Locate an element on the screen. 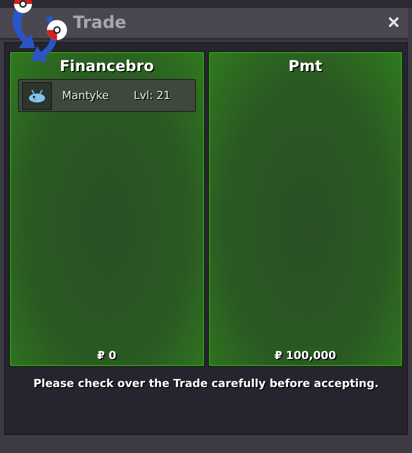  pokemon-slot: Mantyke Lvl: 21 is located at coordinates (107, 95).